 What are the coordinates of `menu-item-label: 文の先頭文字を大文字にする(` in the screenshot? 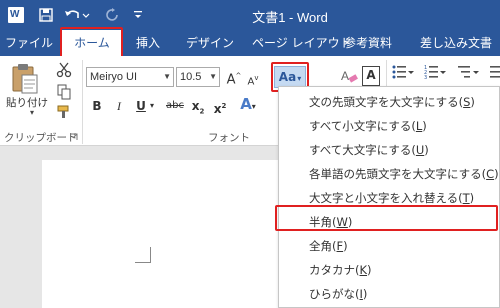 It's located at (386, 102).